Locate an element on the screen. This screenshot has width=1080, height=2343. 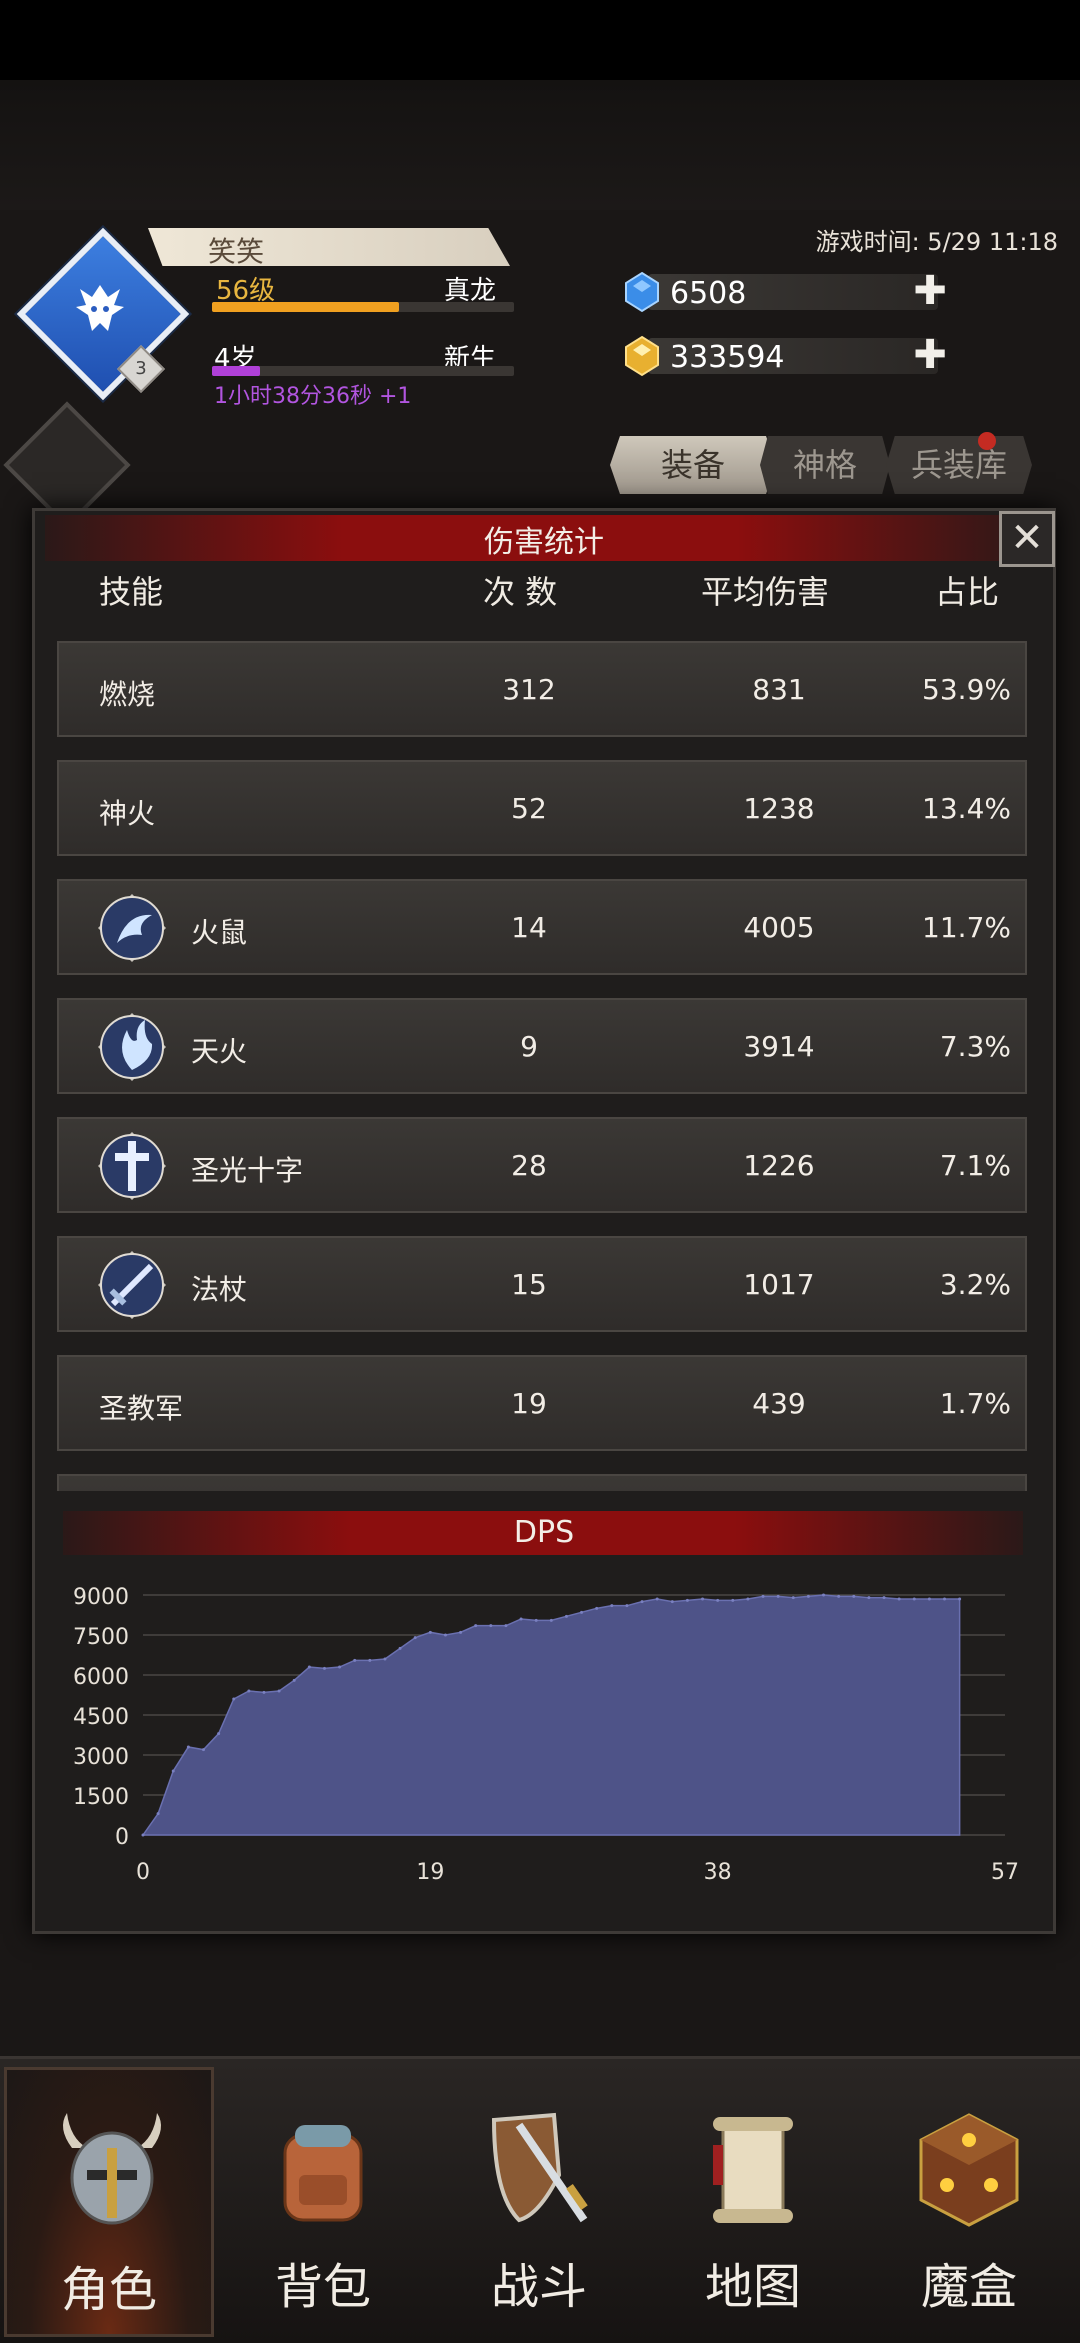
table-row: 法杖 15 1017 3.2% is located at coordinates (542, 1284).